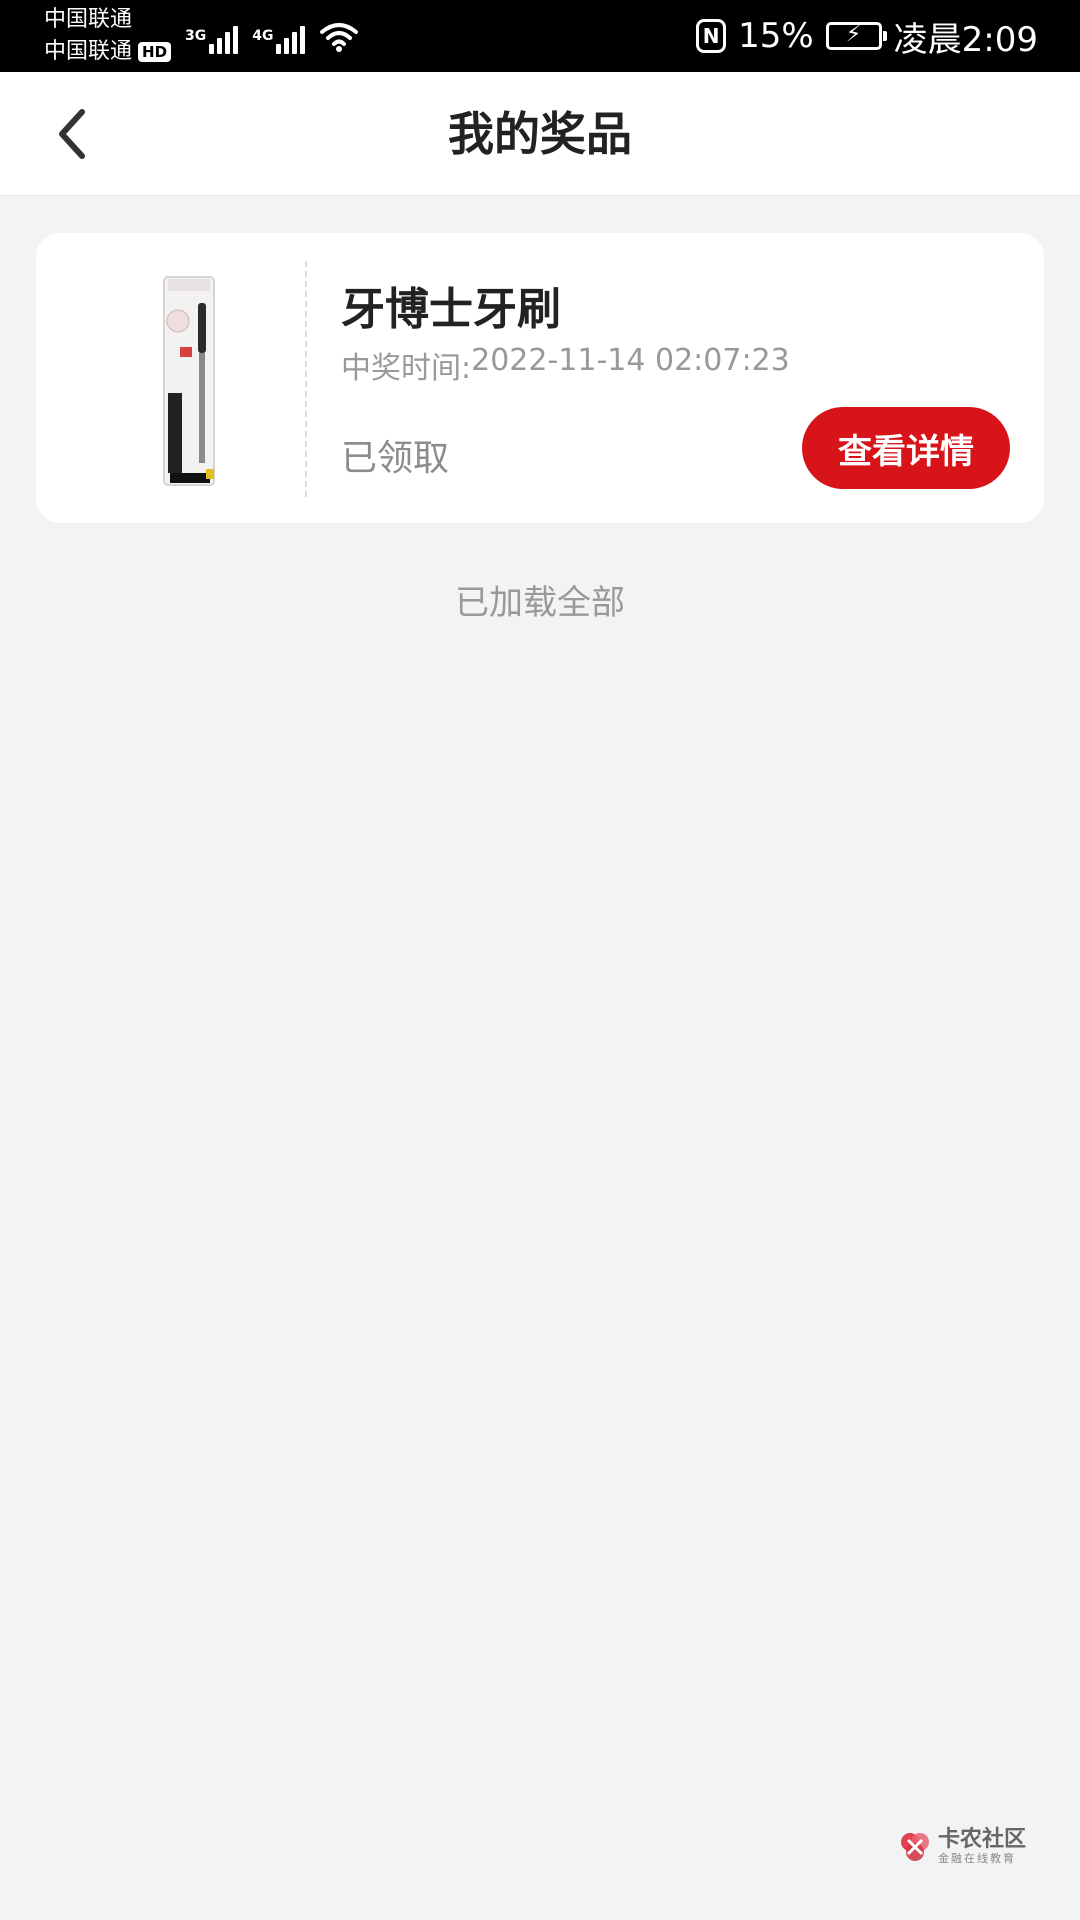  What do you see at coordinates (451, 309) in the screenshot?
I see `prize-name: 牙博士牙刷` at bounding box center [451, 309].